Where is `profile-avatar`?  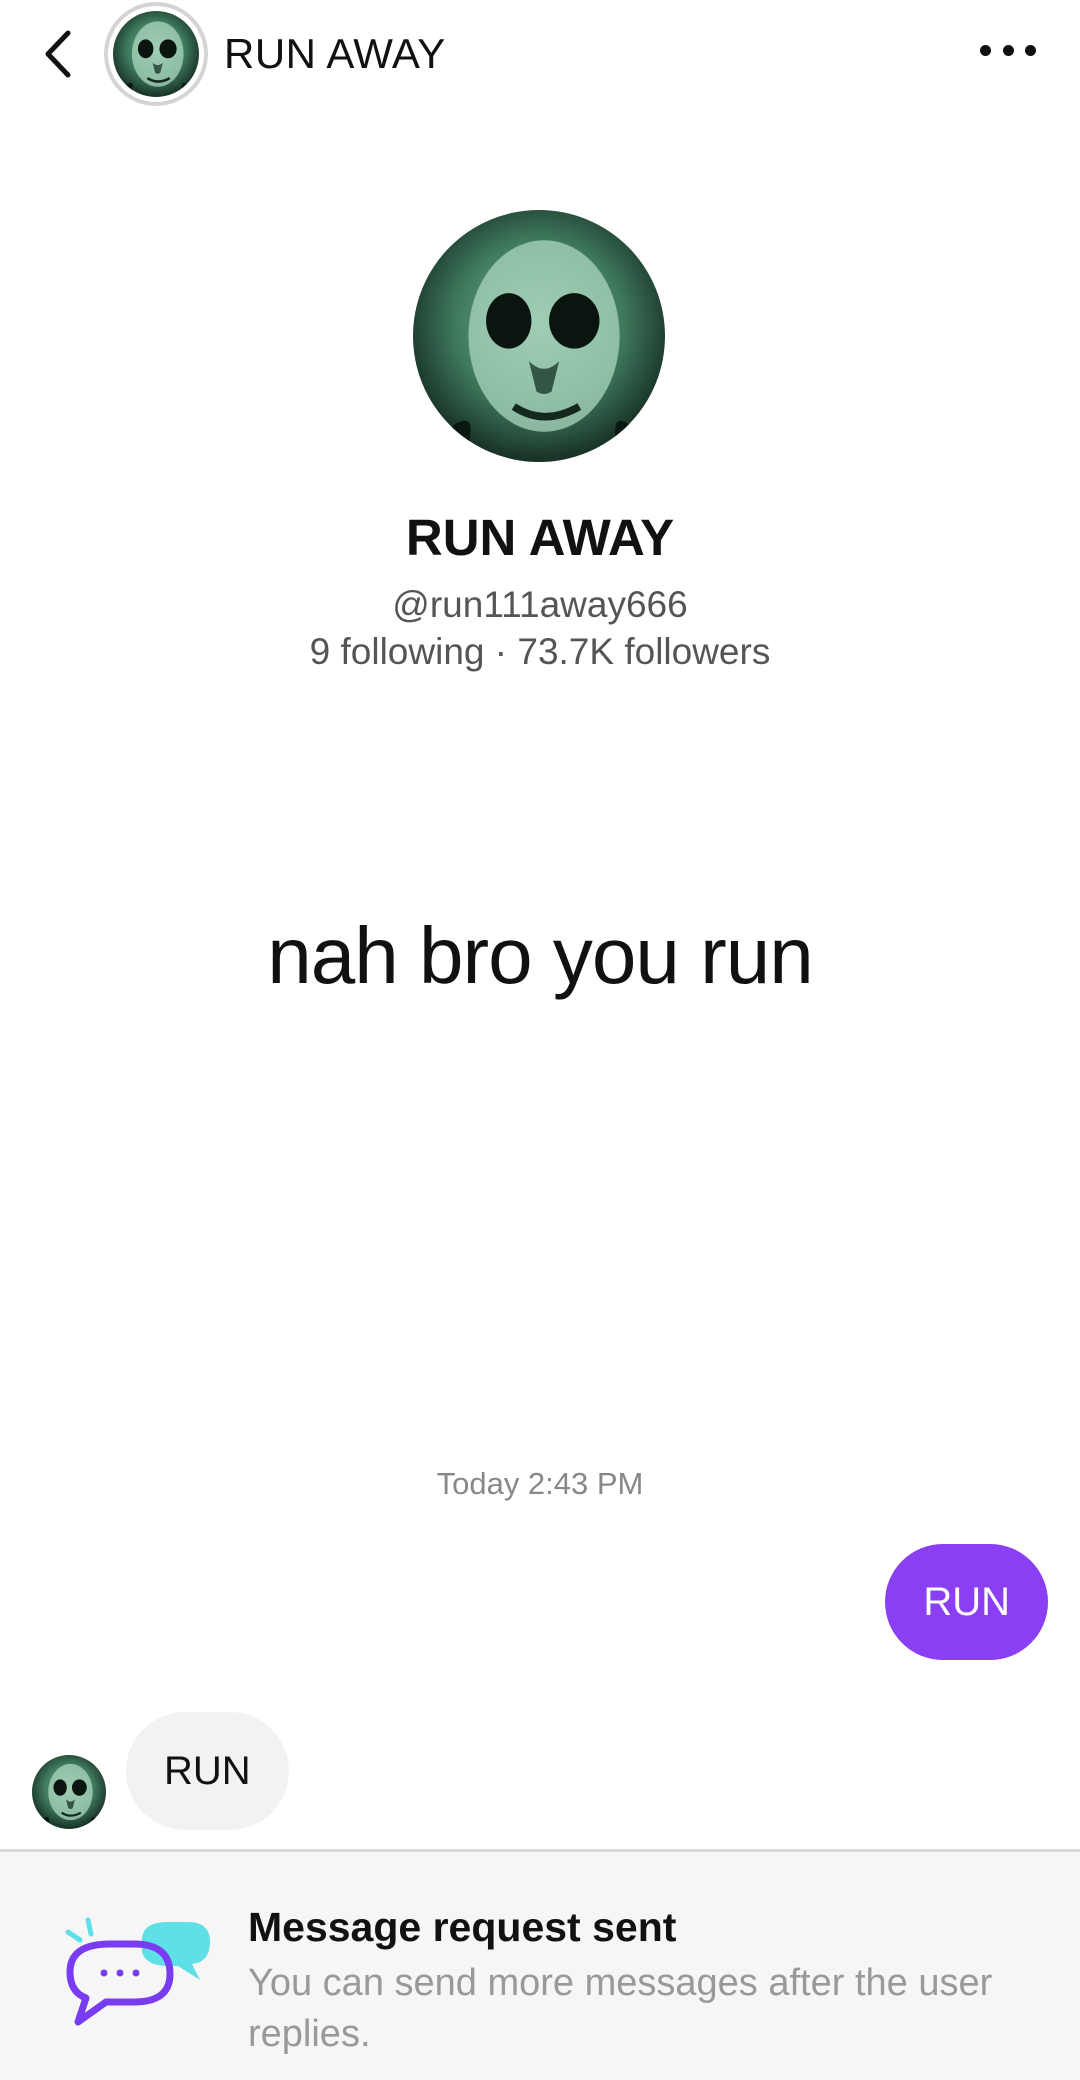
profile-avatar is located at coordinates (539, 336).